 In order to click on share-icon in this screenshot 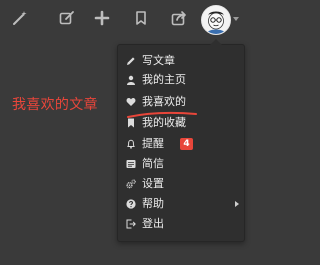, I will do `click(179, 18)`.